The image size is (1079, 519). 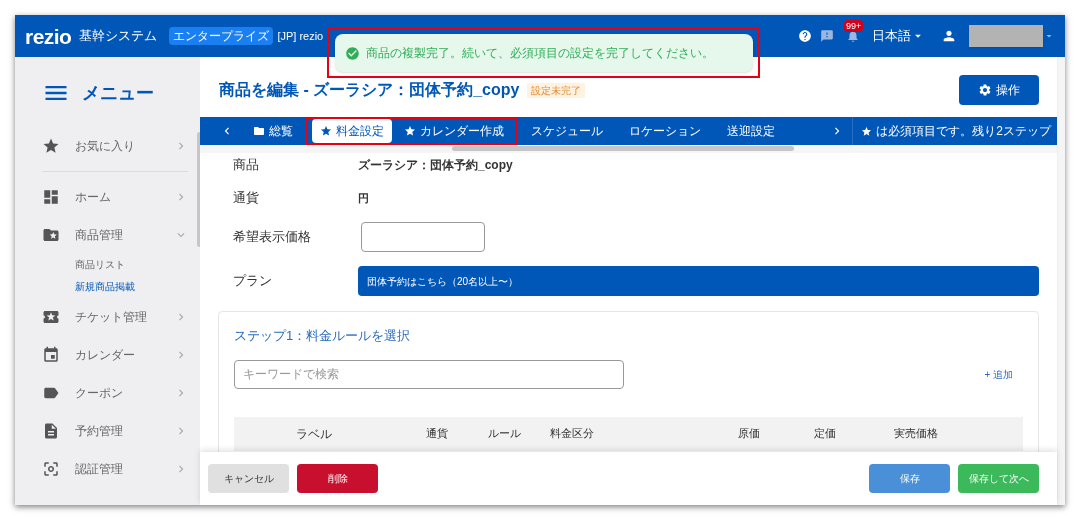 What do you see at coordinates (48, 36) in the screenshot?
I see `logo: rezio` at bounding box center [48, 36].